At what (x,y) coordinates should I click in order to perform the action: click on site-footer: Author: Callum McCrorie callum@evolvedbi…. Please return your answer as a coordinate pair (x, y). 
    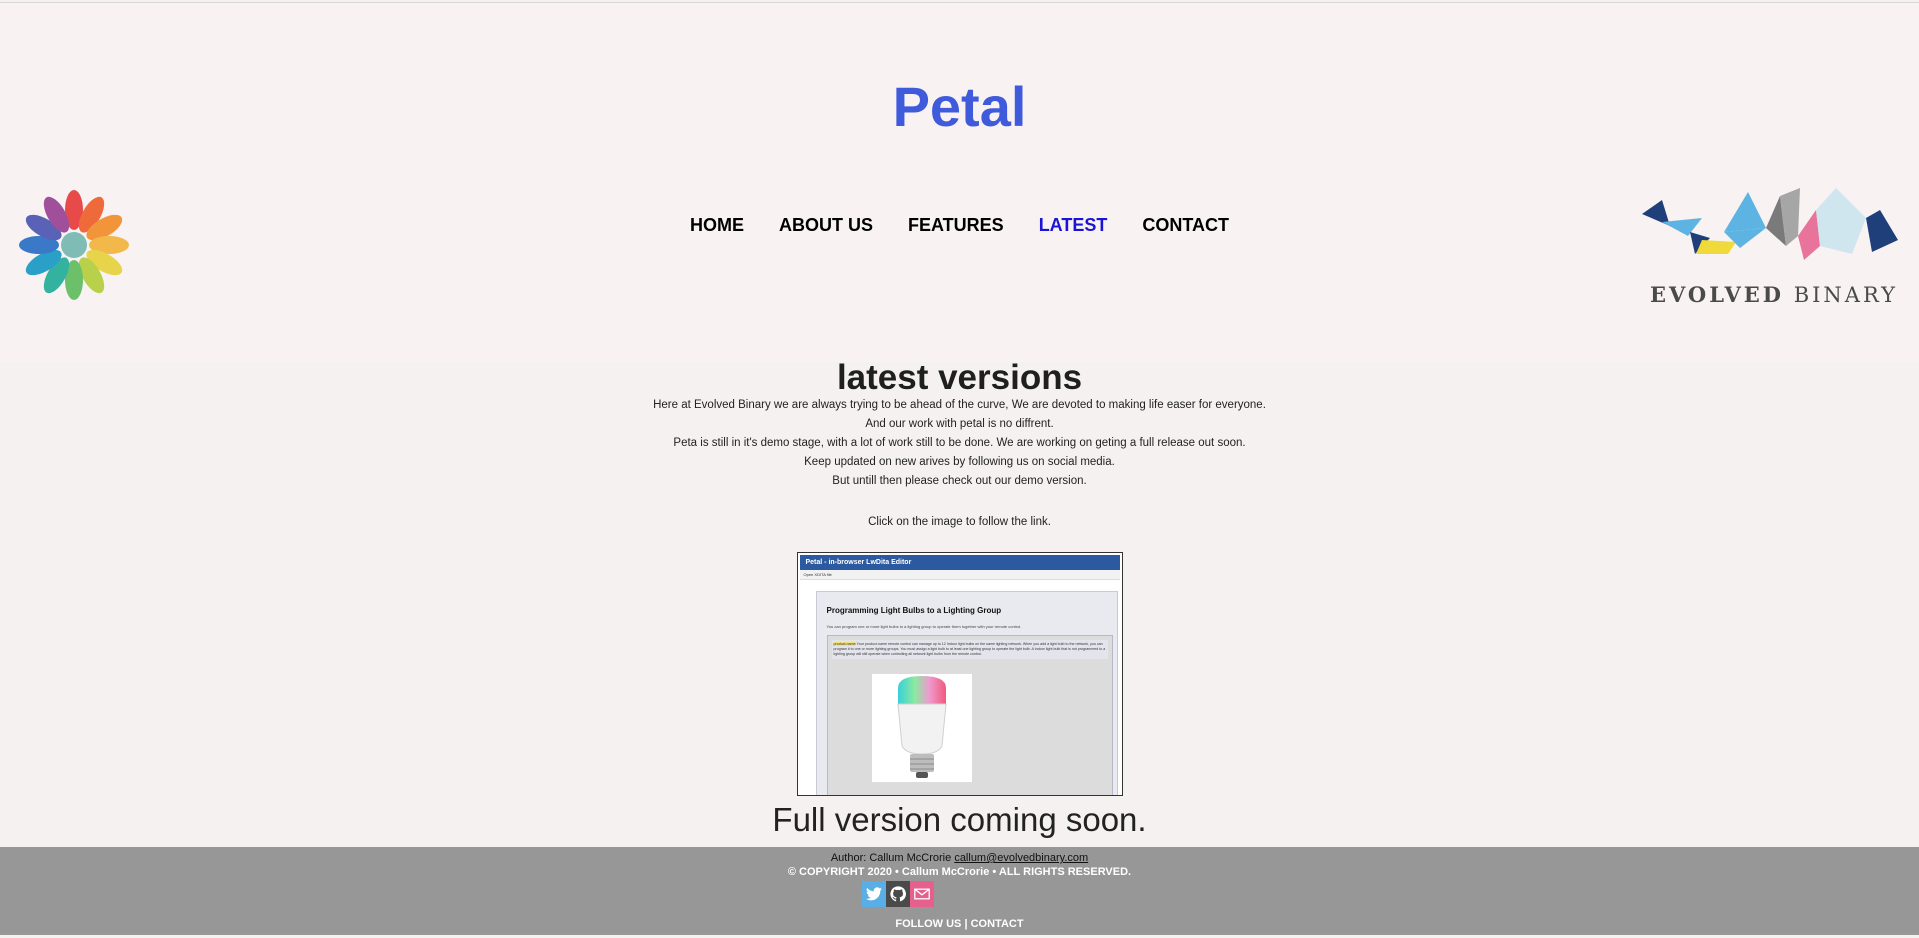
    Looking at the image, I should click on (959, 891).